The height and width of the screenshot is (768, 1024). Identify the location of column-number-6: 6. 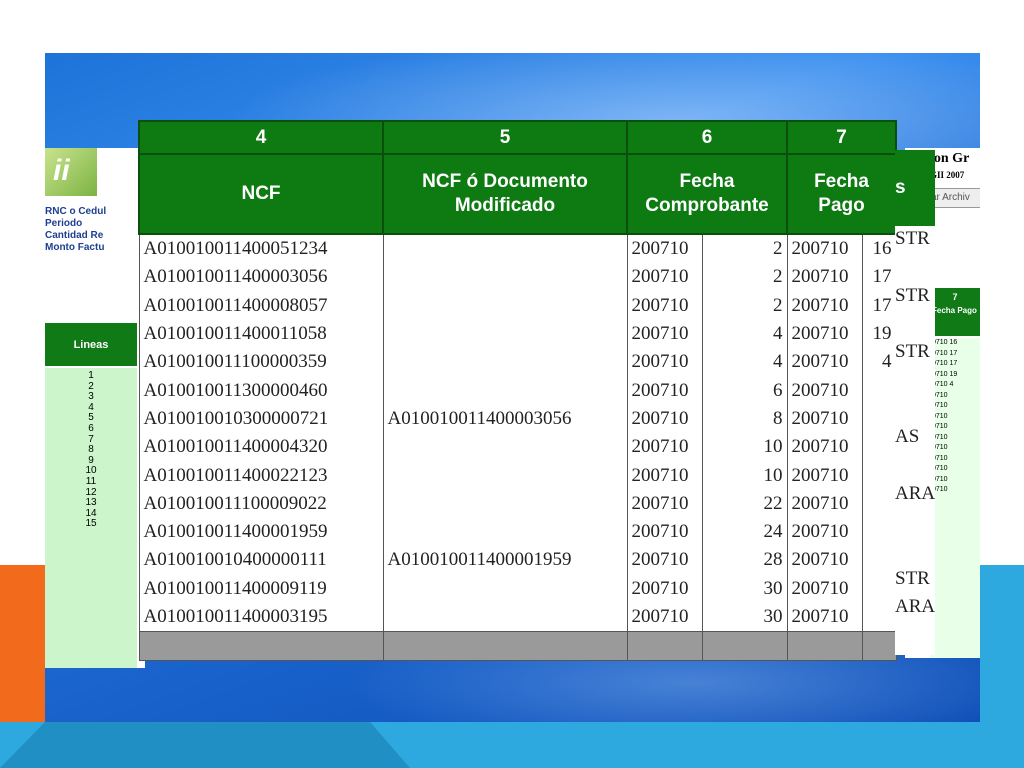
(707, 137).